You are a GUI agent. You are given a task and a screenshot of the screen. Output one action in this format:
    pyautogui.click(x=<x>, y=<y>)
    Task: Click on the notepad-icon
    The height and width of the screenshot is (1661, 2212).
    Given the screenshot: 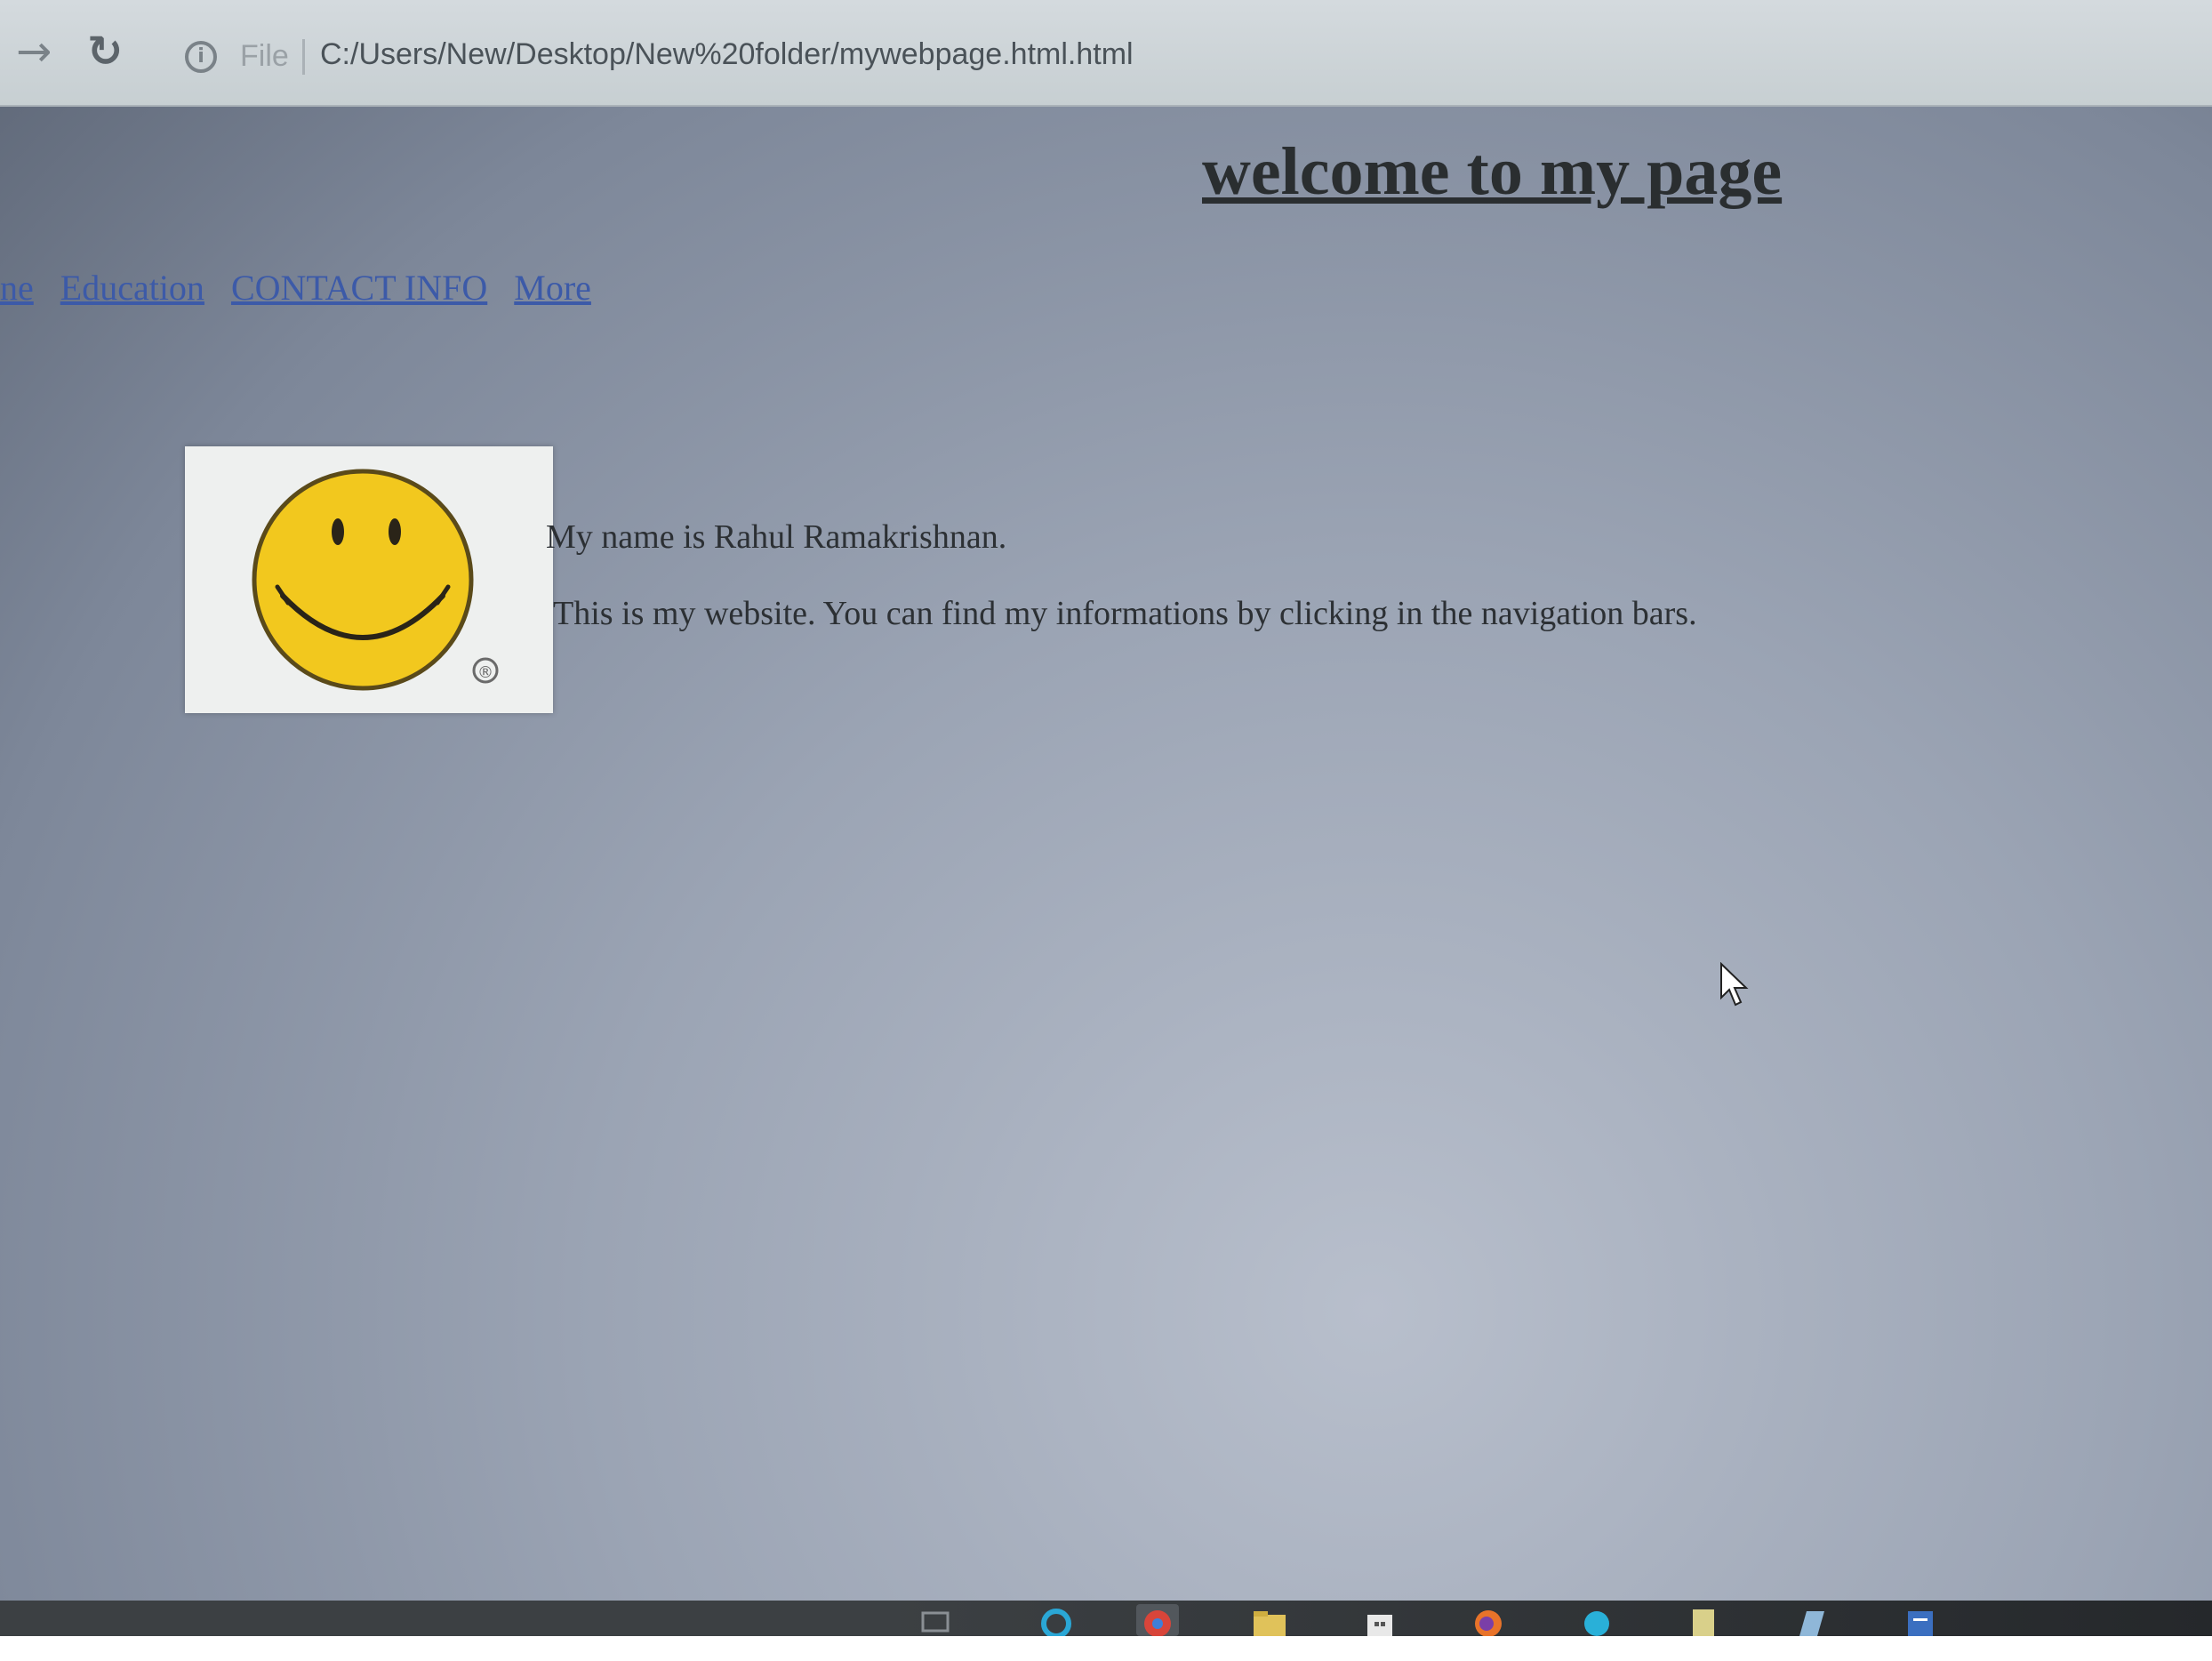 What is the action you would take?
    pyautogui.click(x=1703, y=1620)
    